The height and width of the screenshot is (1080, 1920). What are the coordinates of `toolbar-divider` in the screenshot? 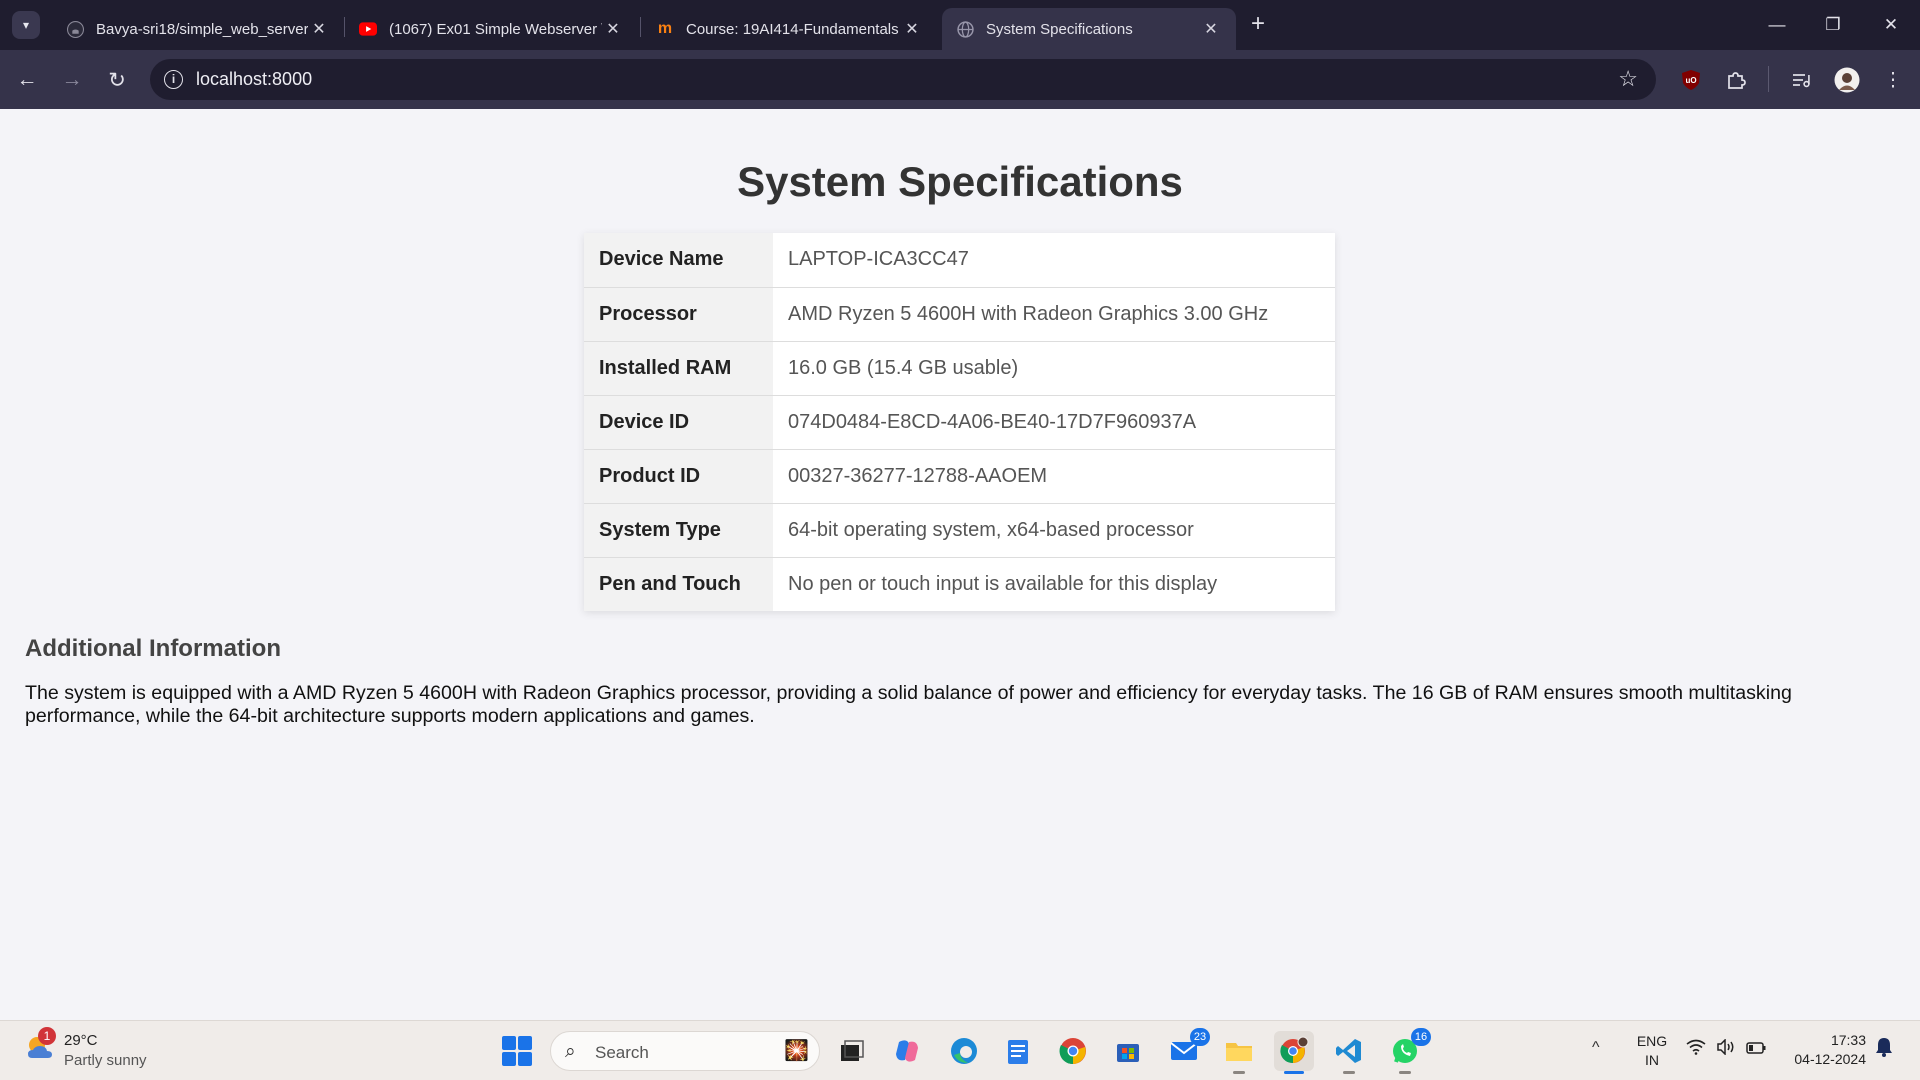 It's located at (1768, 79).